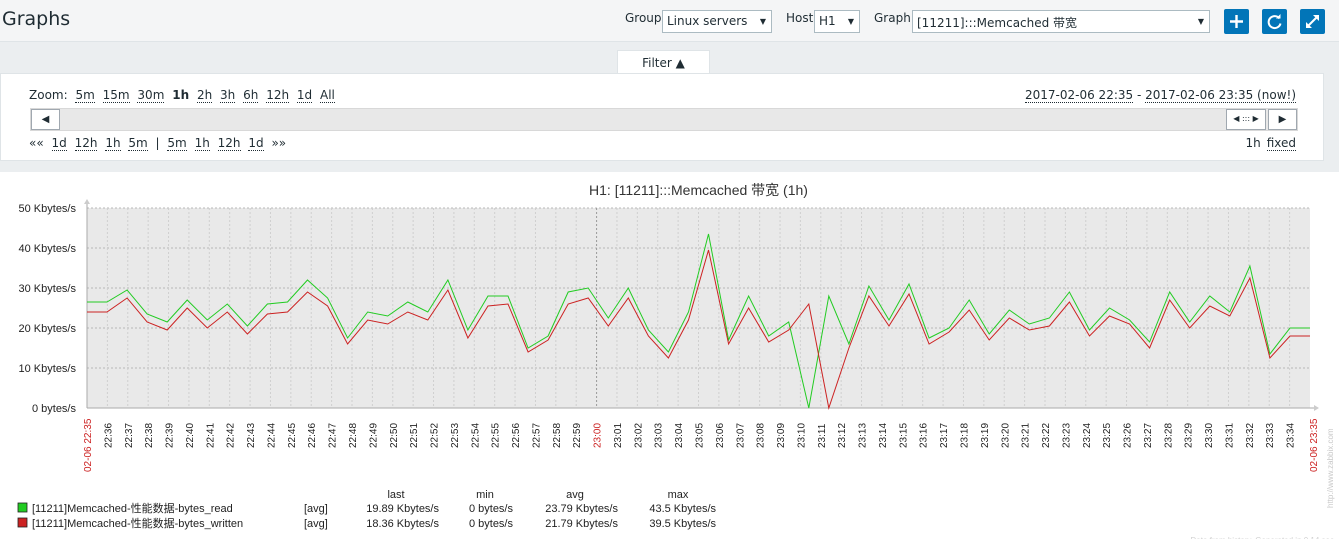  Describe the element at coordinates (700, 435) in the screenshot. I see `x-tick-label: 23:05` at that location.